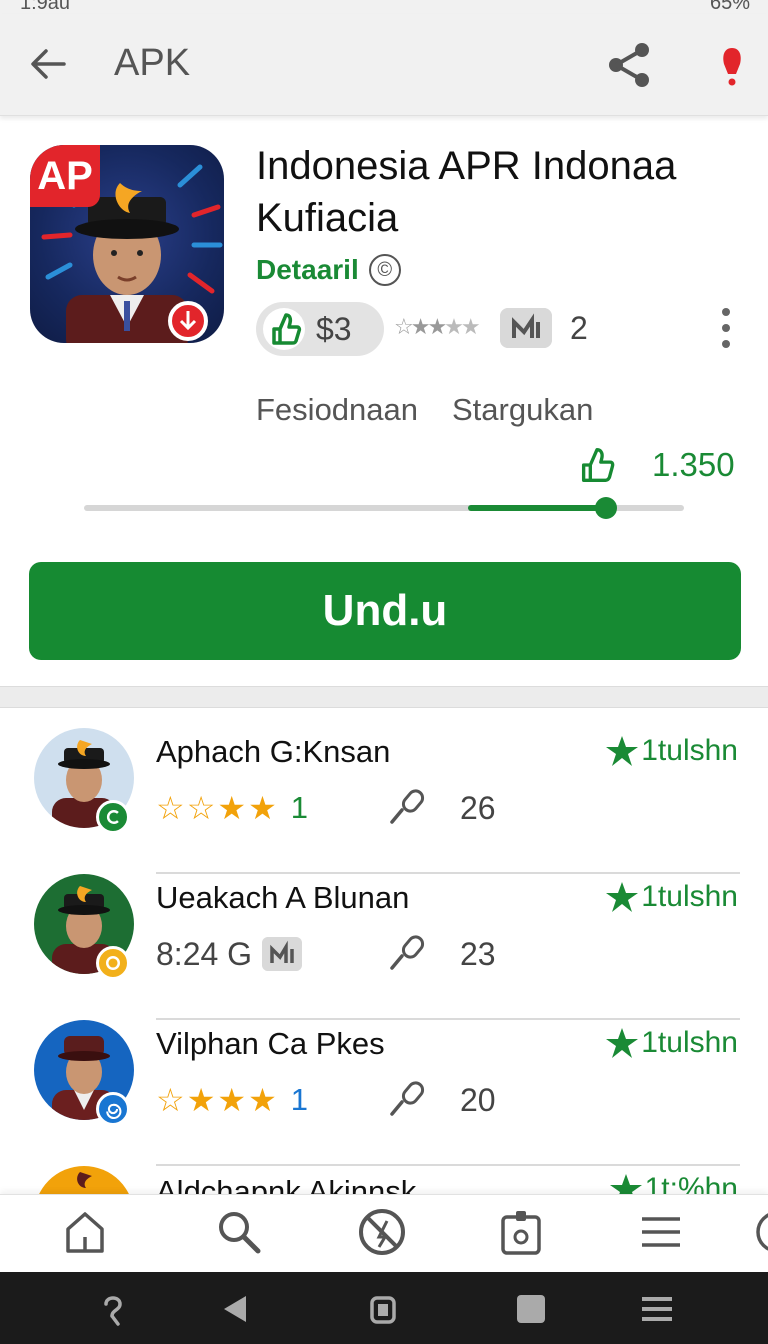  What do you see at coordinates (384, 1093) in the screenshot?
I see `list-item: Vilphan Ca Pkes 1tulshn ☆★★★ 1 20` at bounding box center [384, 1093].